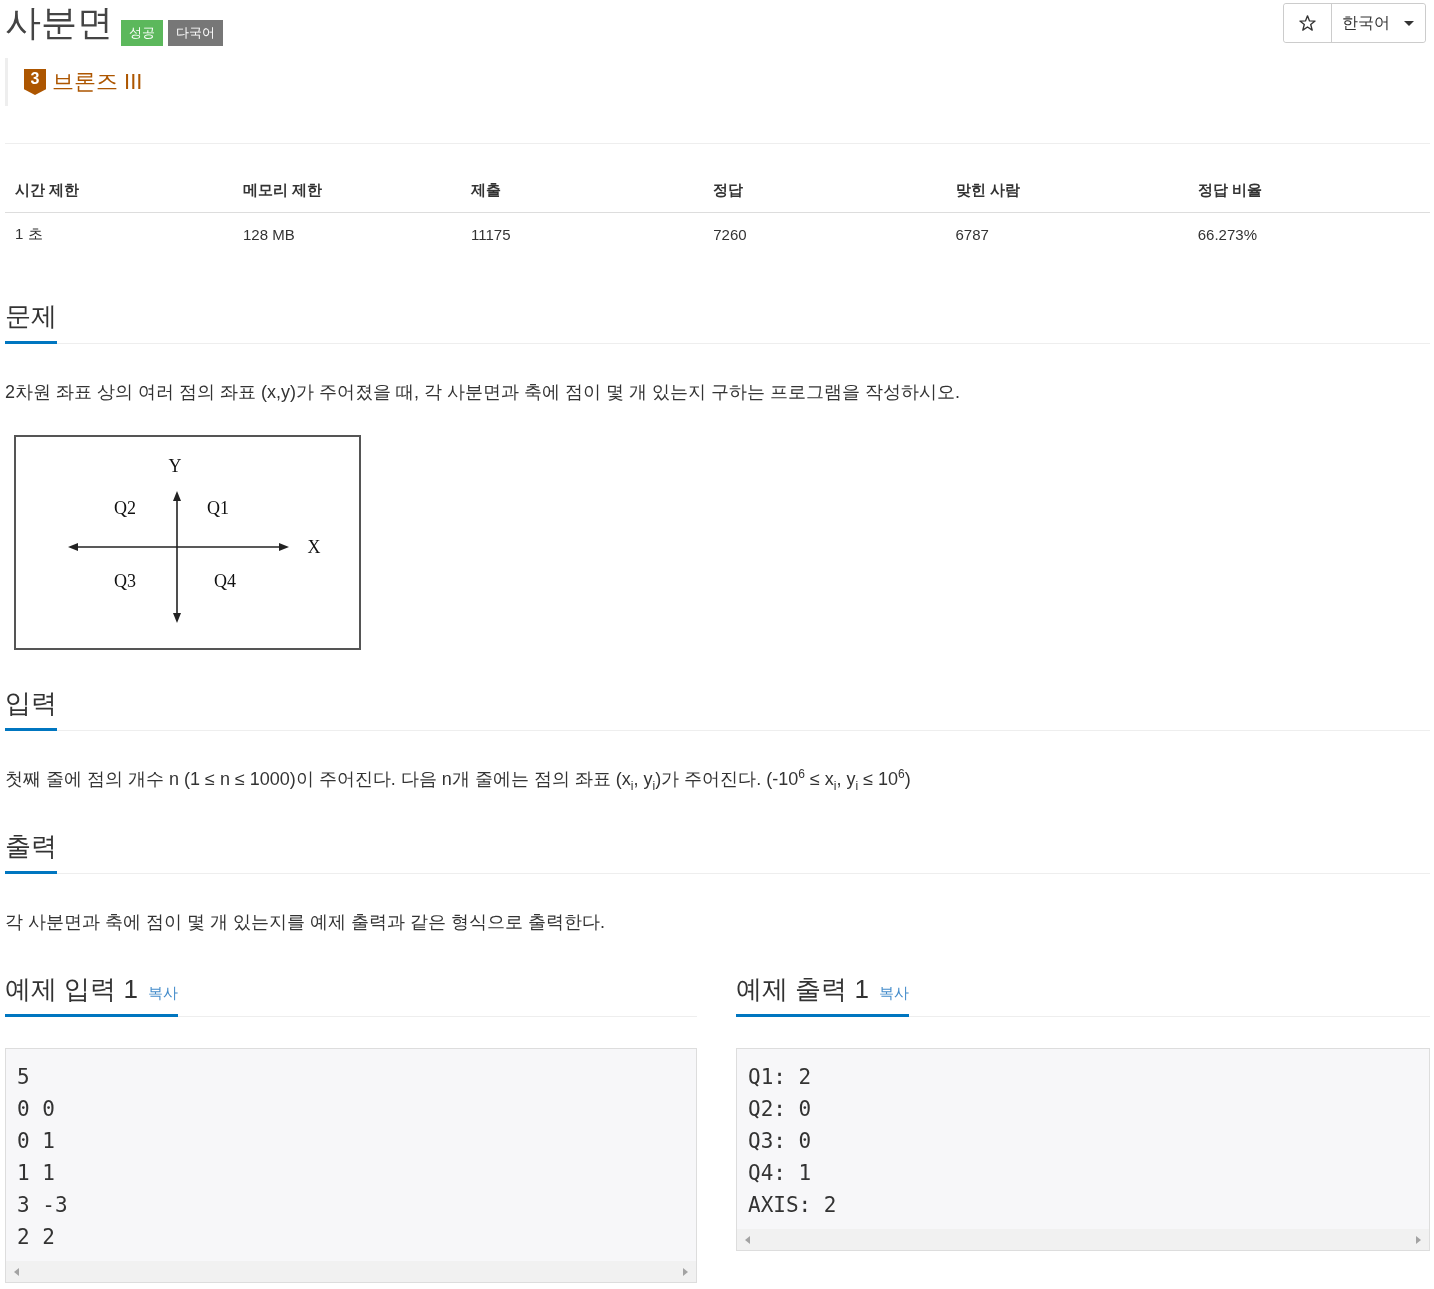 Image resolution: width=1434 pixels, height=1289 pixels. Describe the element at coordinates (23, 1077) in the screenshot. I see `code-line: 5` at that location.